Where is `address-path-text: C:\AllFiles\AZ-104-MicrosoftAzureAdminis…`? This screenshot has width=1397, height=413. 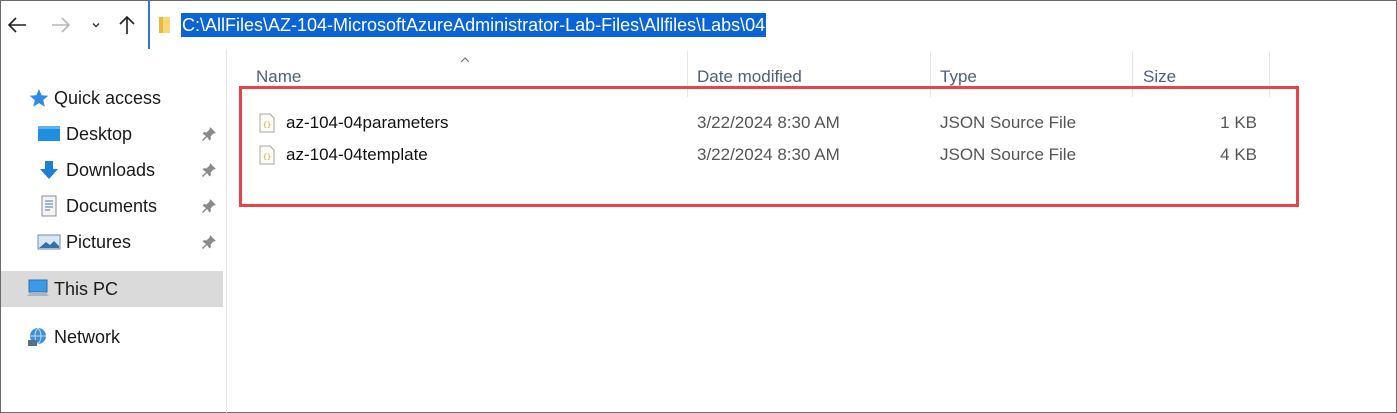
address-path-text: C:\AllFiles\AZ-104-MicrosoftAzureAdminis… is located at coordinates (474, 25).